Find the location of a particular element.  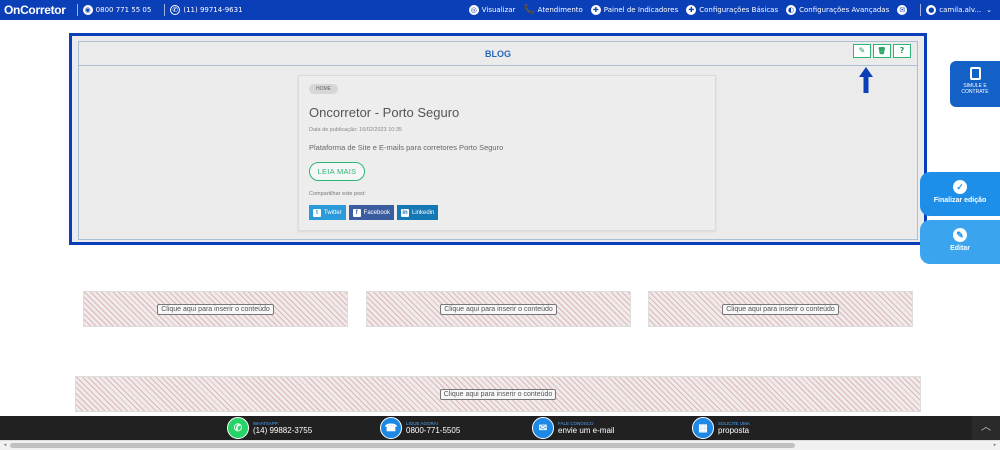

content-slot-wide: Clique aqui para inserir o conteúdo is located at coordinates (498, 394).